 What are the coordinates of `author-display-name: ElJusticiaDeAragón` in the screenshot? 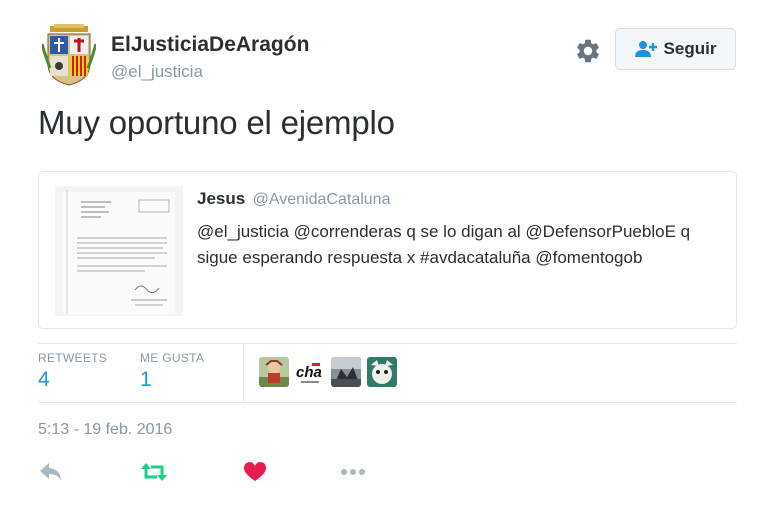 It's located at (210, 45).